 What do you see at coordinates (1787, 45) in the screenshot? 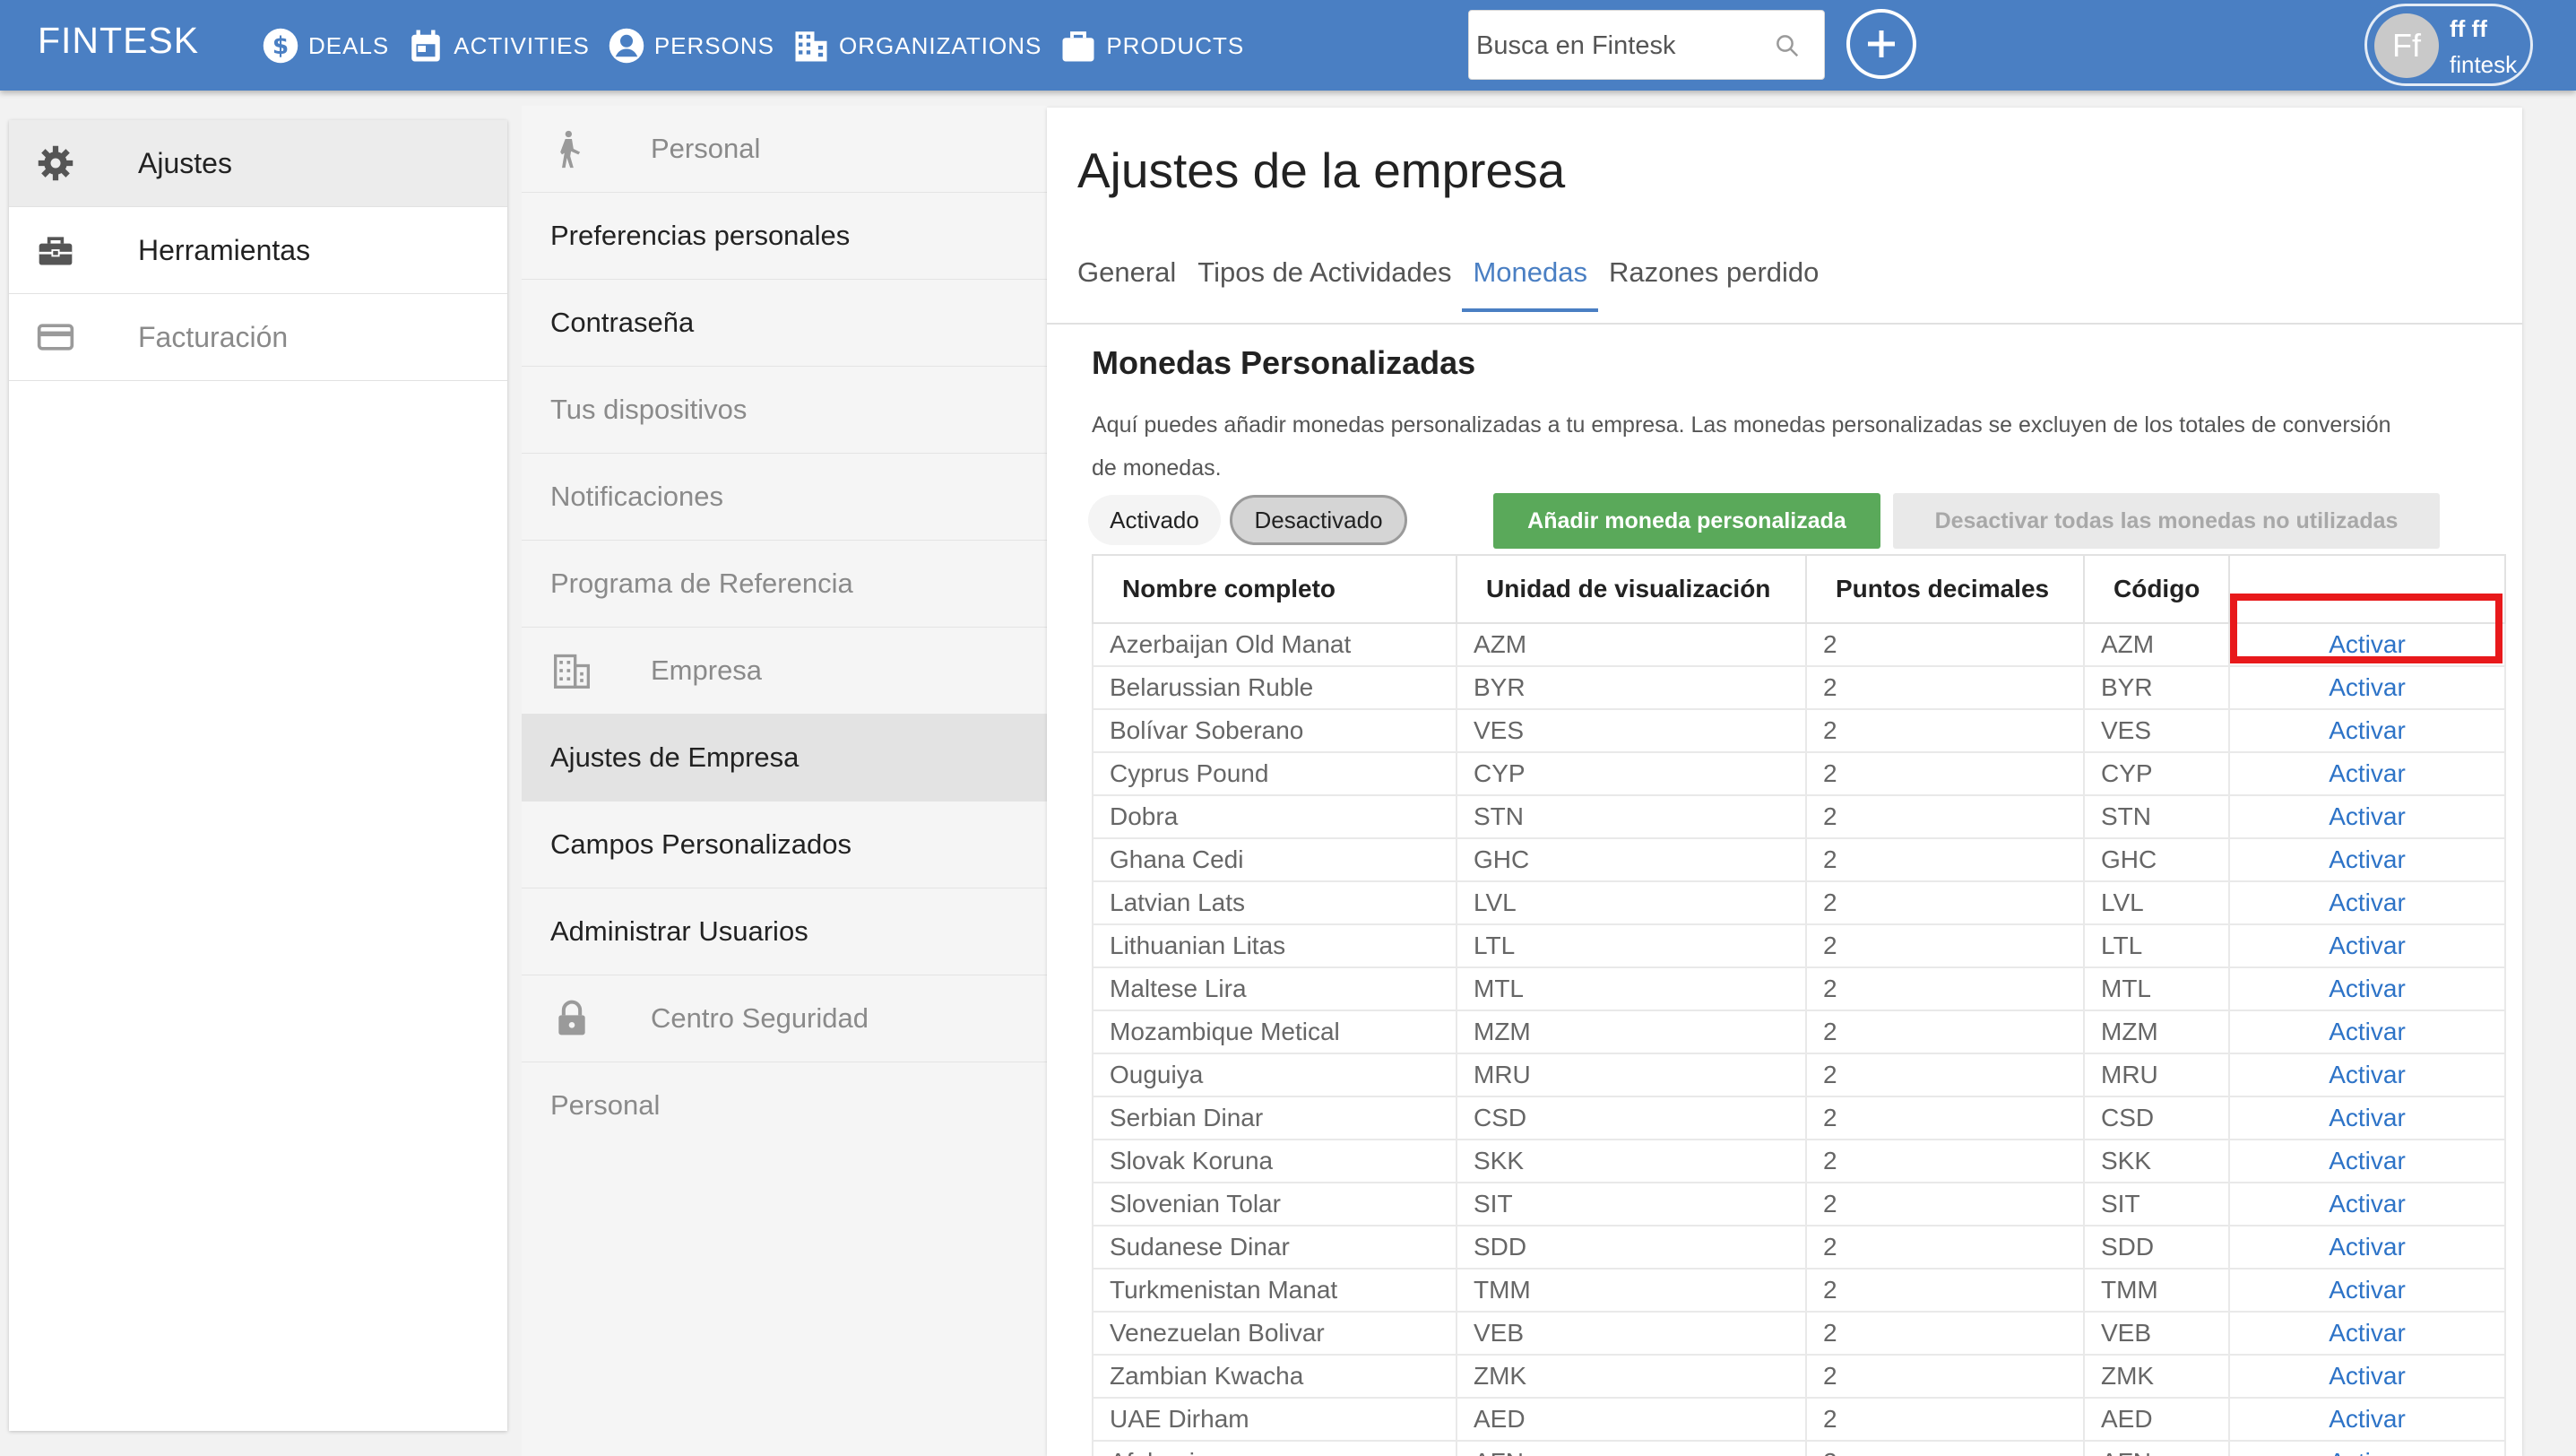
I see `search-icon` at bounding box center [1787, 45].